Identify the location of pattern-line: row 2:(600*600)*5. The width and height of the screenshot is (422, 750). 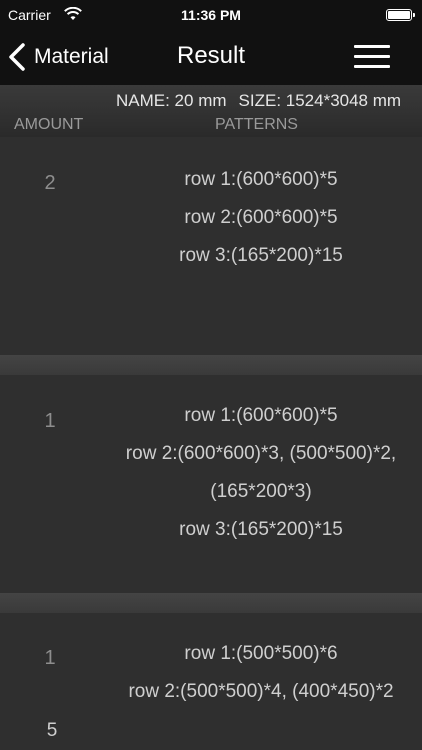
(261, 217).